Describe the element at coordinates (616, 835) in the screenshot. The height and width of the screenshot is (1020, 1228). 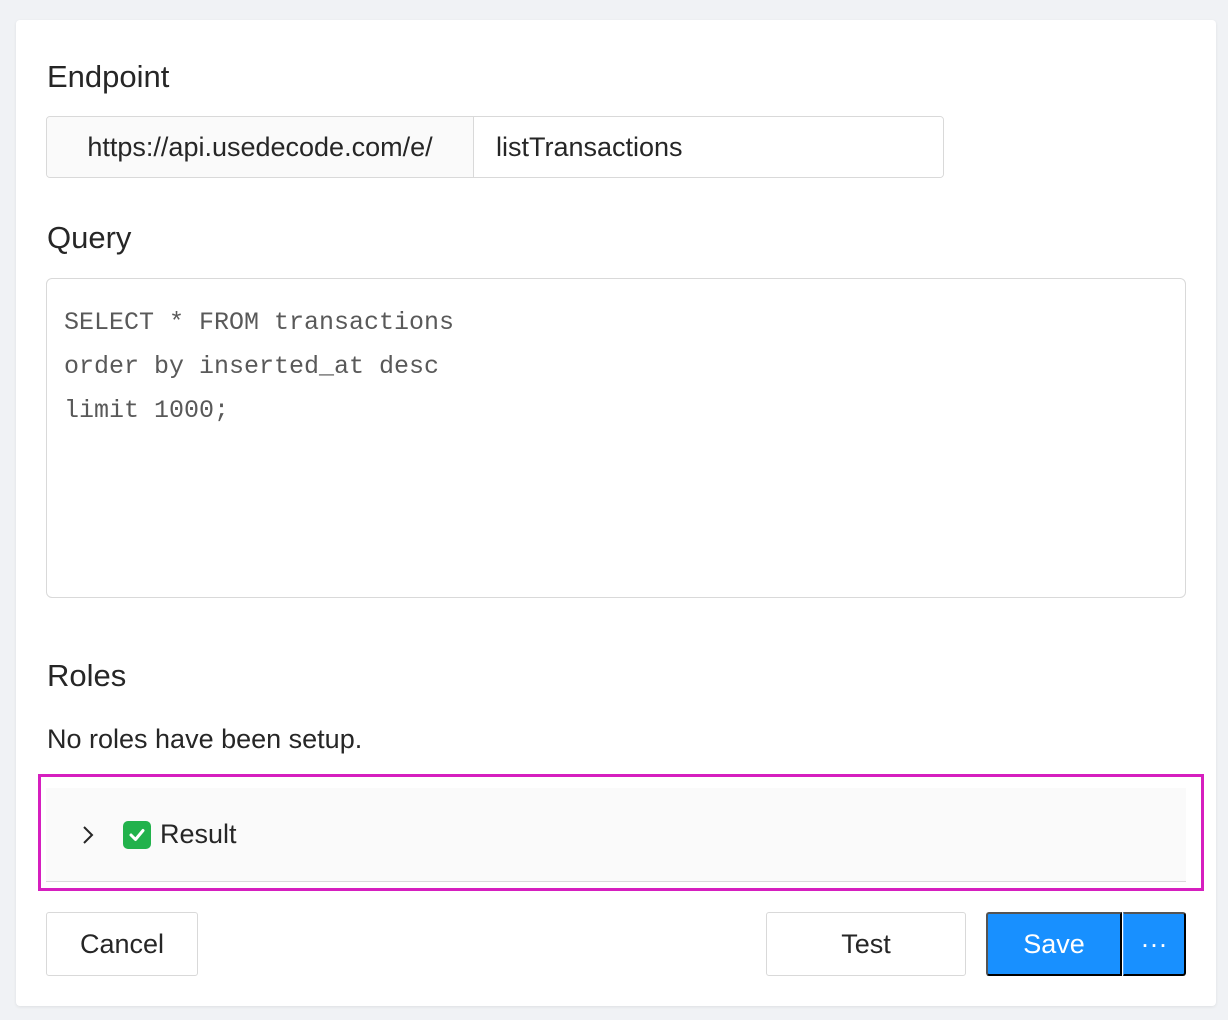
I see `result-collapse-header: Result` at that location.